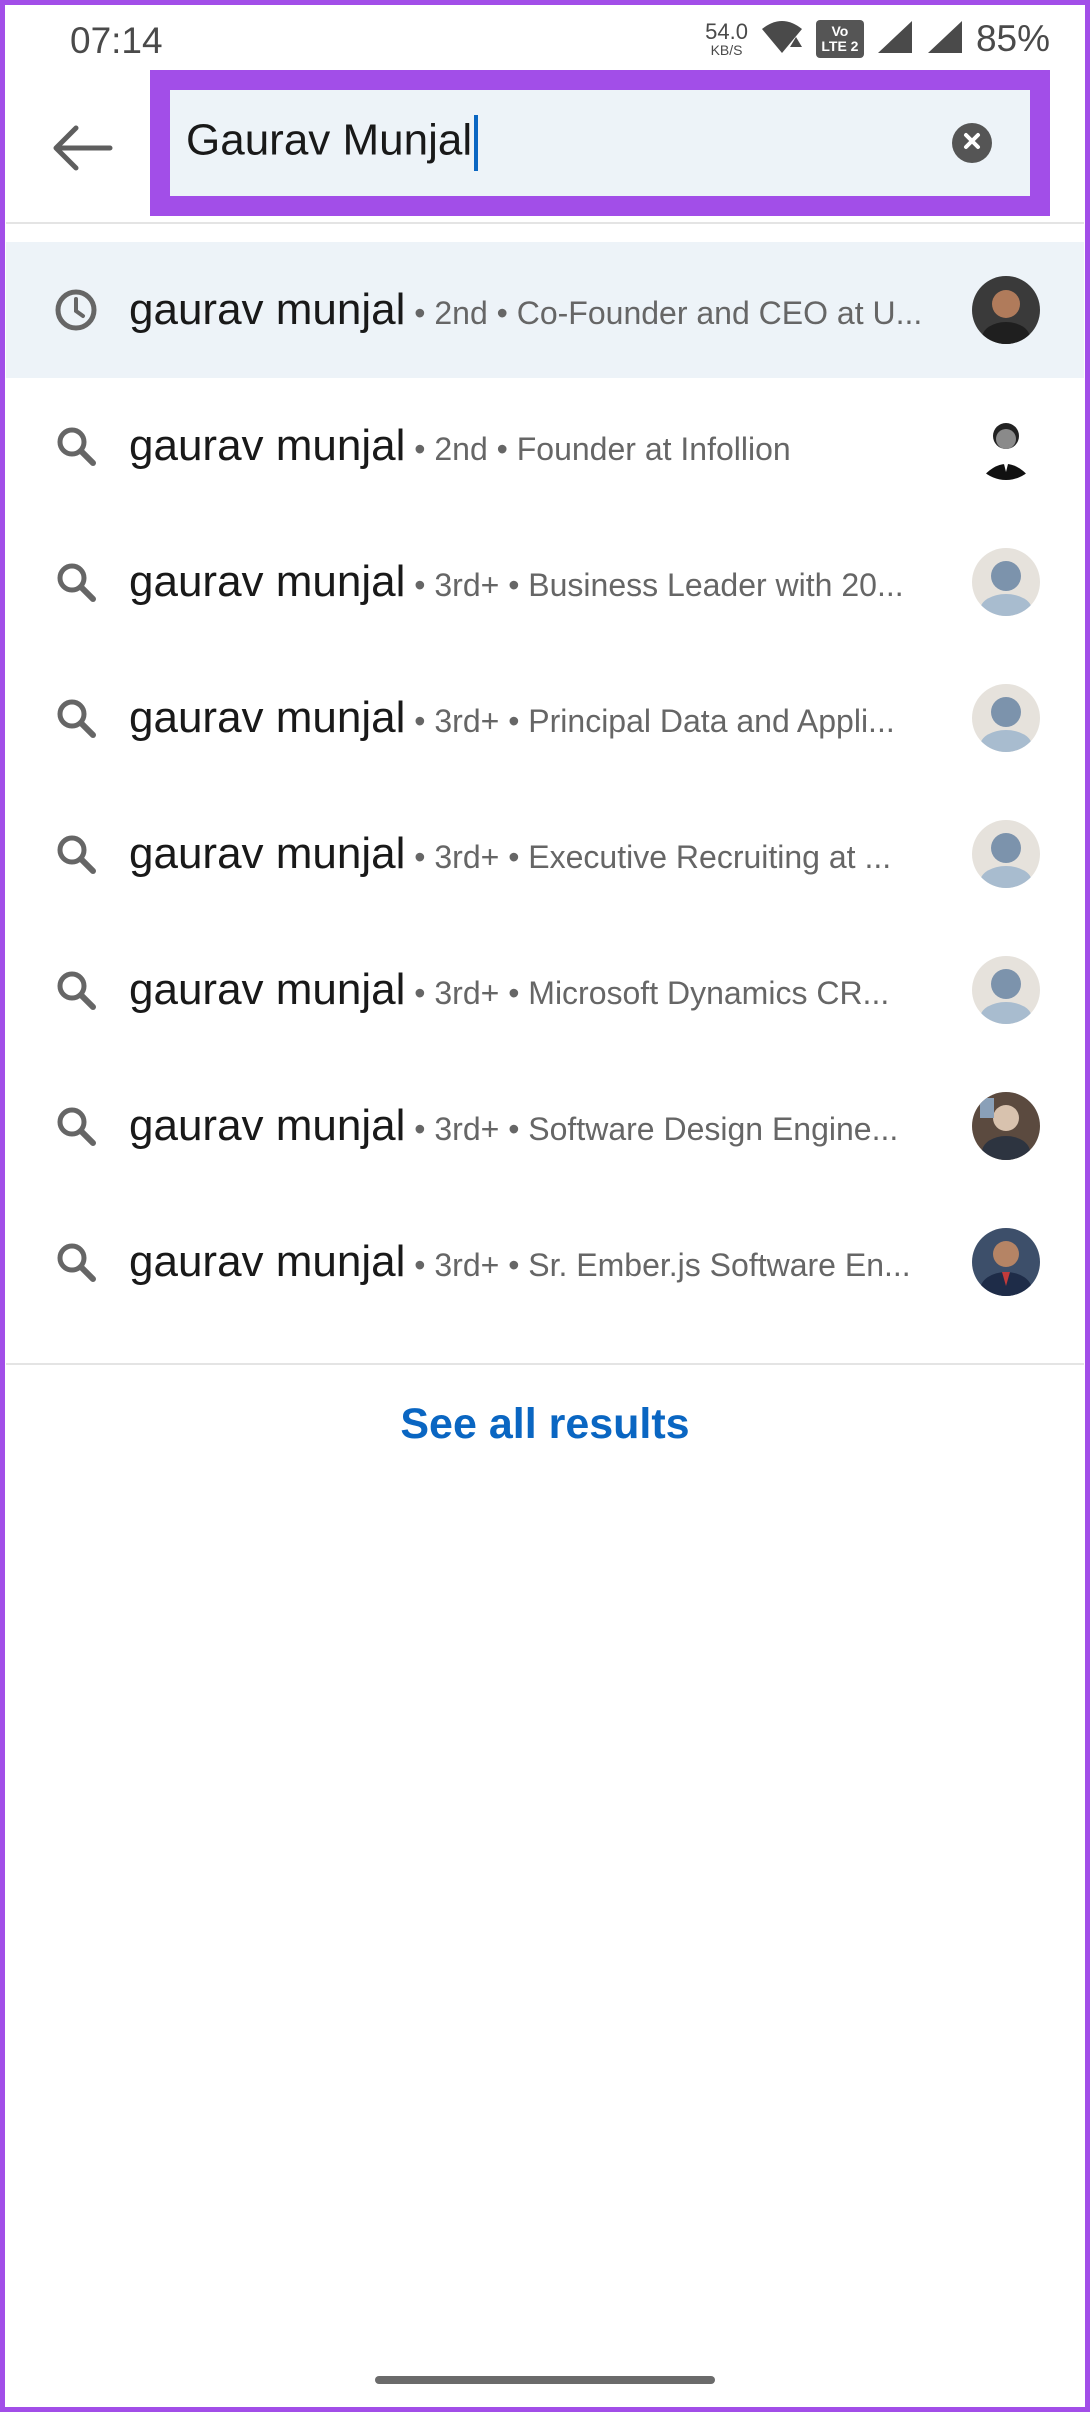 The width and height of the screenshot is (1090, 2412). What do you see at coordinates (1012, 38) in the screenshot?
I see `battery-level: 85%` at bounding box center [1012, 38].